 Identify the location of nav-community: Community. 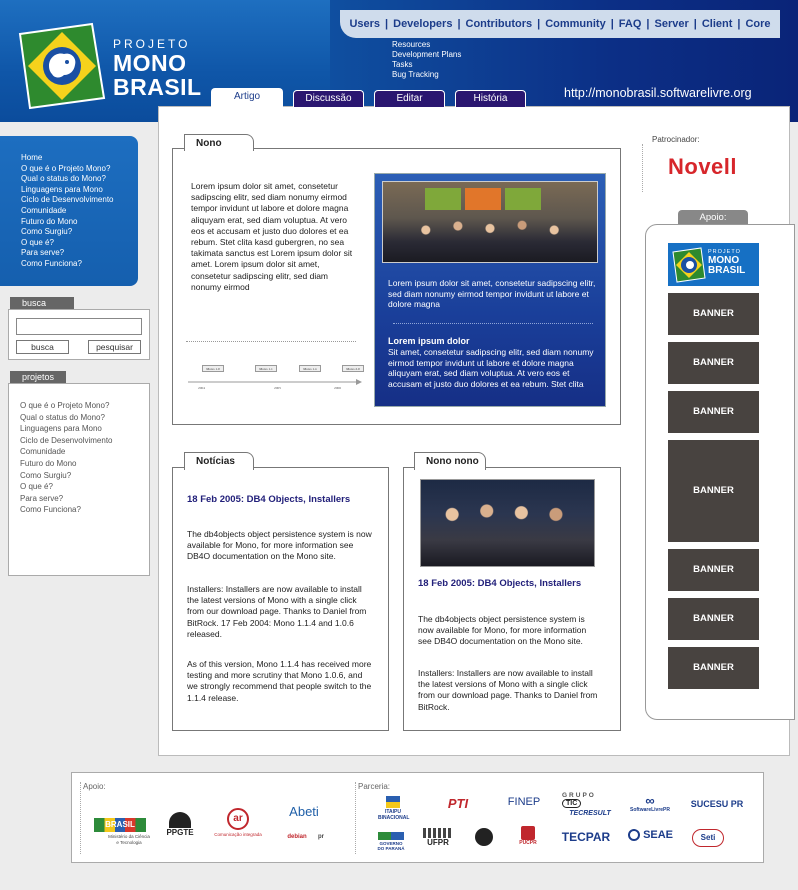
(575, 24).